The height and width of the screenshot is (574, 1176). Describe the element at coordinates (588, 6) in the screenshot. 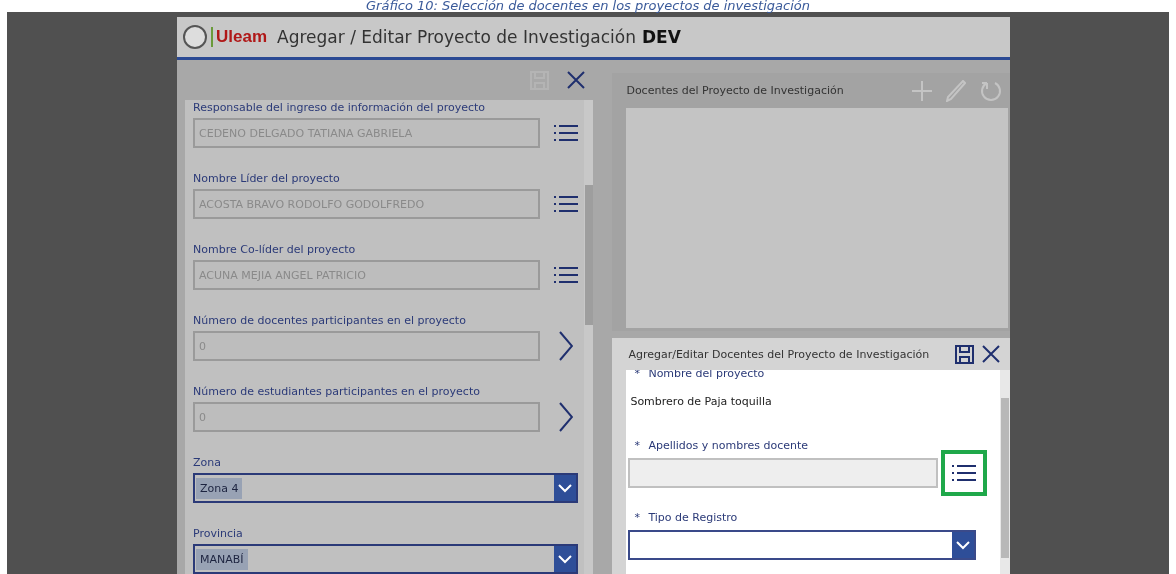

I see `figure-caption: Gráfico 10: Selección de docentes en los proyectos de investigación` at that location.